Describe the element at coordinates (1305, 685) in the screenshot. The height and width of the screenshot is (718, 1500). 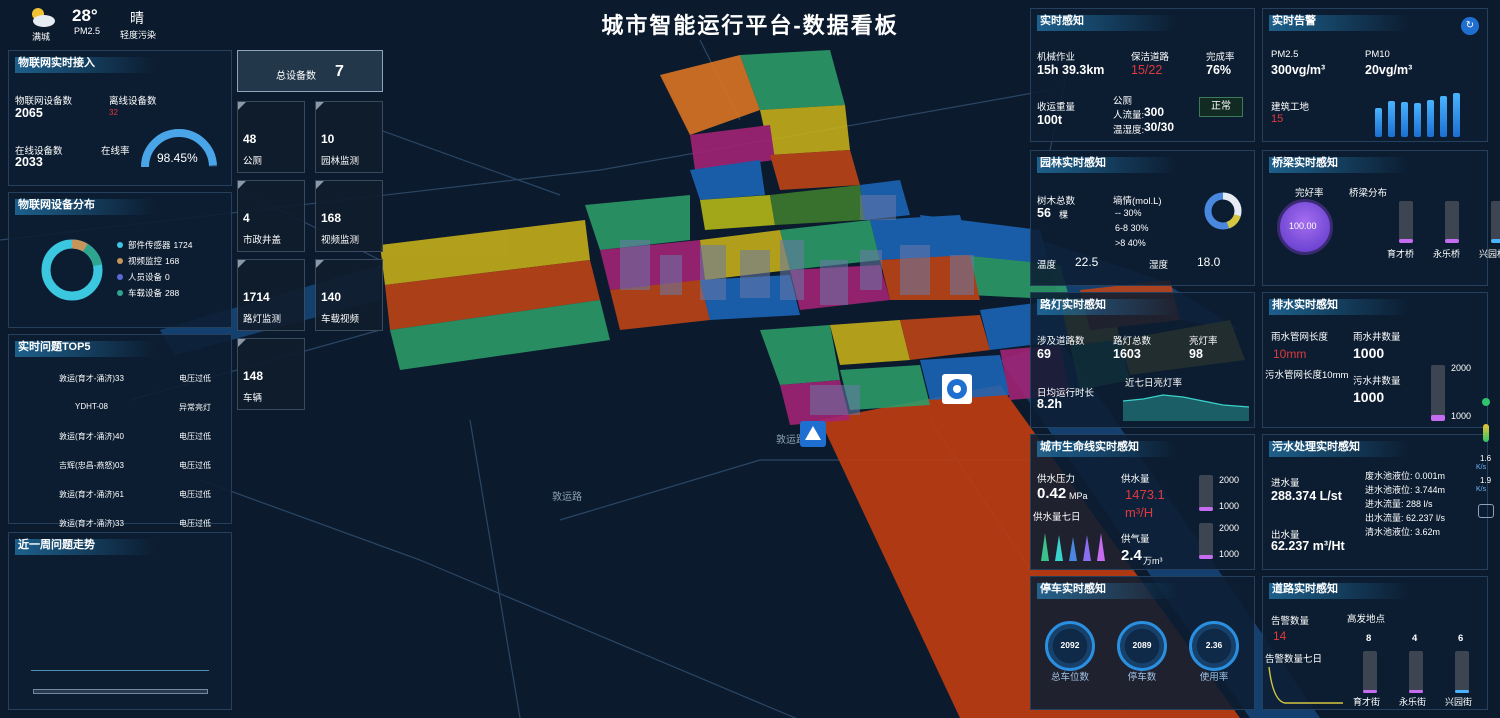
I see `road-week-chart` at that location.